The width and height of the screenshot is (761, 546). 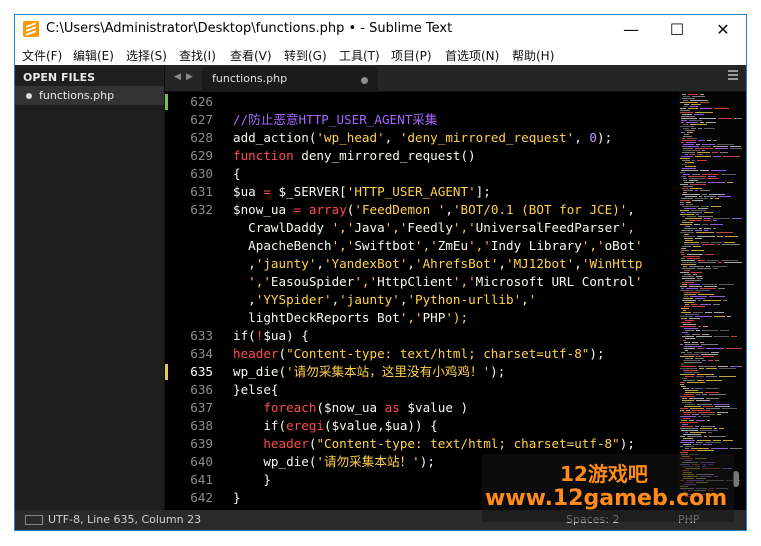 What do you see at coordinates (354, 156) in the screenshot?
I see `code-line: function deny_mirrored_request()` at bounding box center [354, 156].